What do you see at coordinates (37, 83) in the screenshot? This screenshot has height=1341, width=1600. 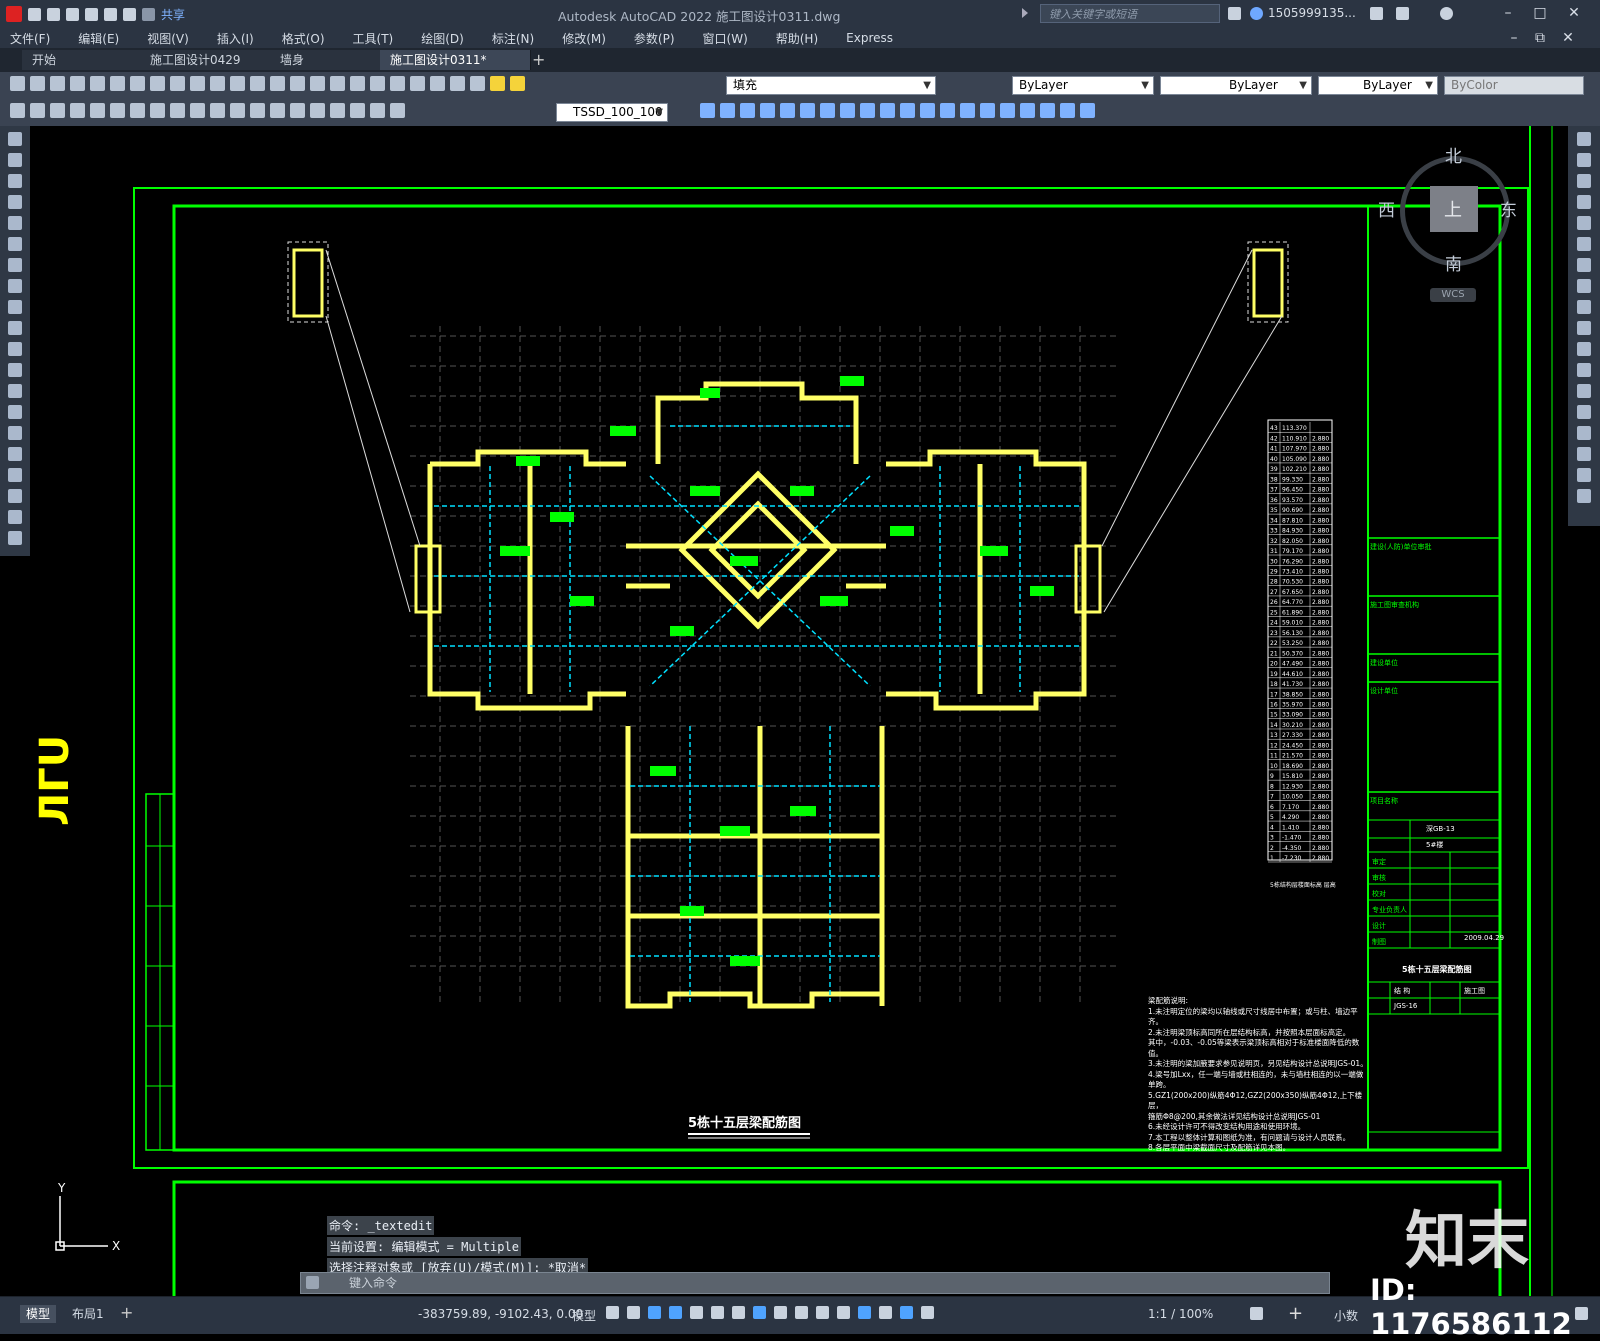 I see `open-icon` at bounding box center [37, 83].